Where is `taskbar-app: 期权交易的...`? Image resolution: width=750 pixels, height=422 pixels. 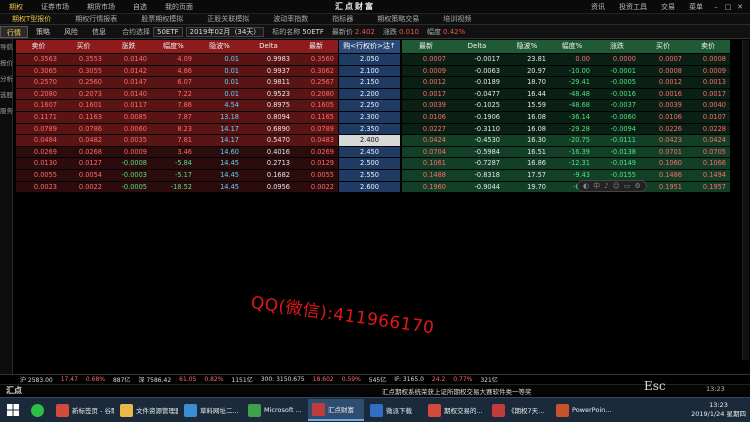
taskbar-app: 期权交易的... is located at coordinates (455, 410).